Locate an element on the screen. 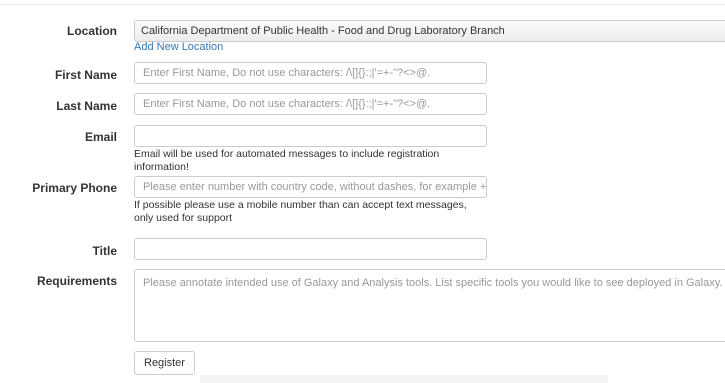  requirements-label: Requirements is located at coordinates (76, 281).